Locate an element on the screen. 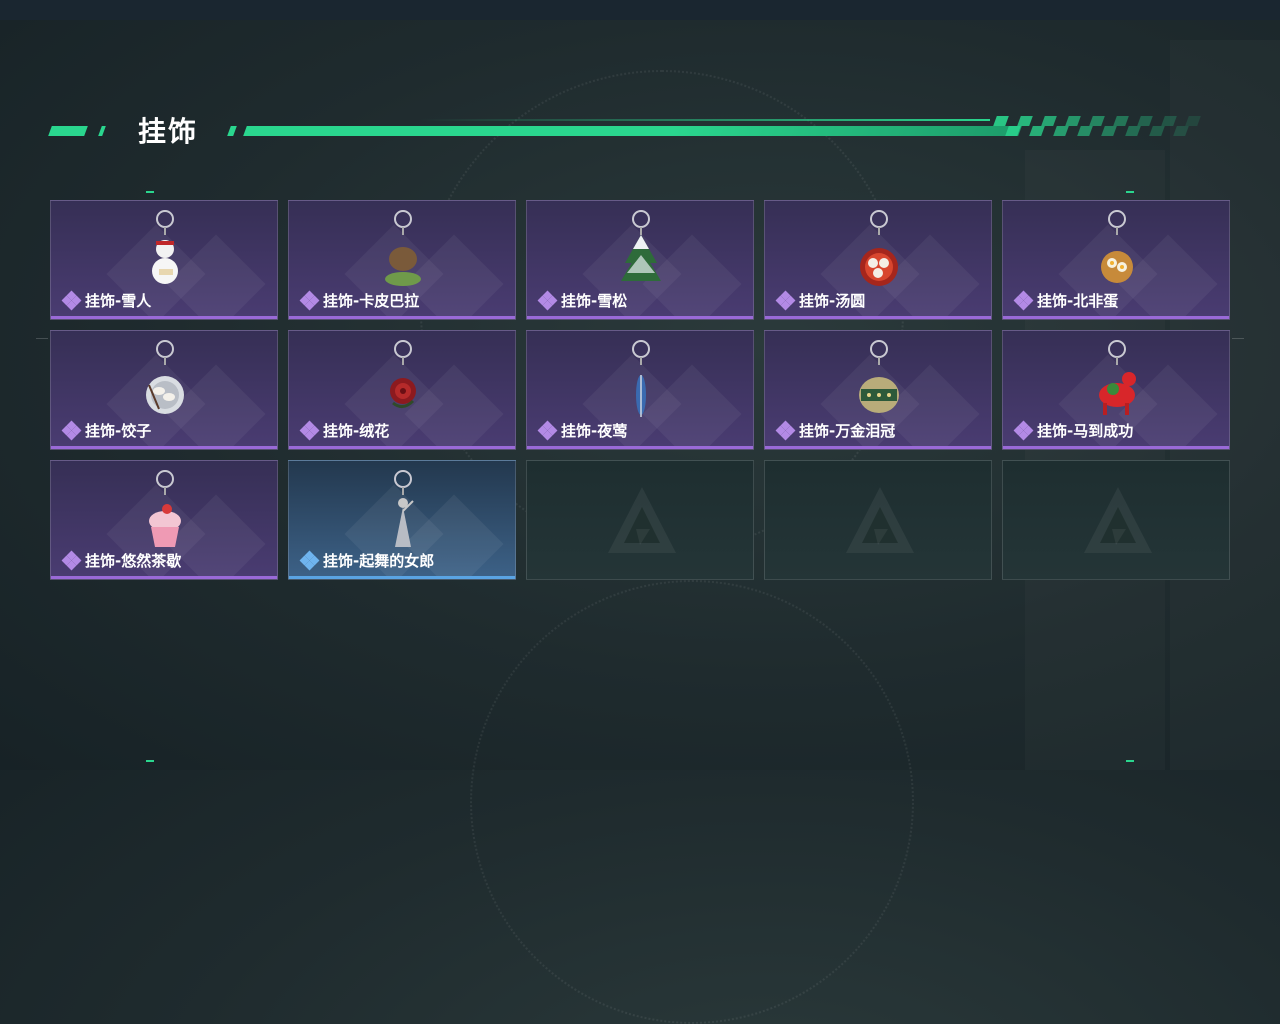 The width and height of the screenshot is (1280, 1024). page-title: 挂饰 is located at coordinates (168, 131).